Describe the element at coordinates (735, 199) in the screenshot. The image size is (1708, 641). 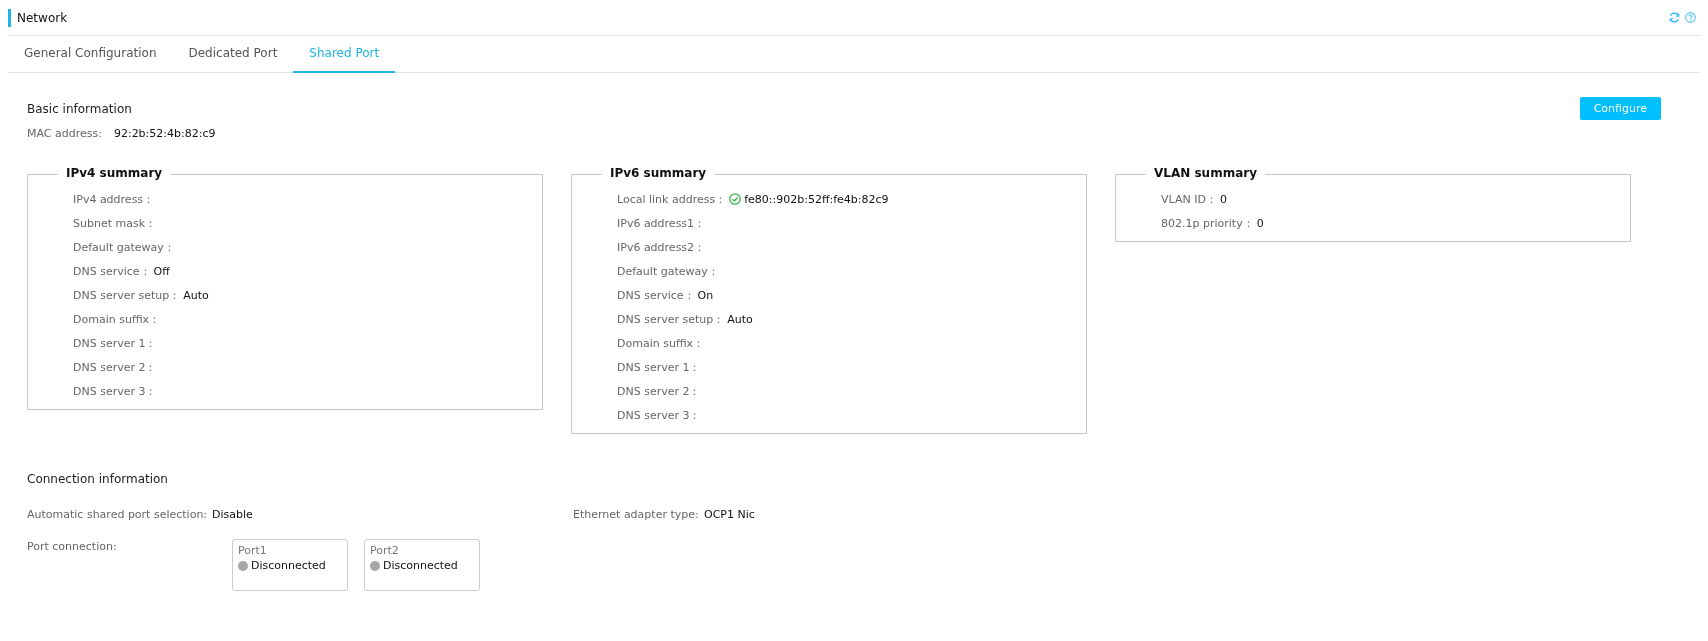
I see `check-circle-icon` at that location.